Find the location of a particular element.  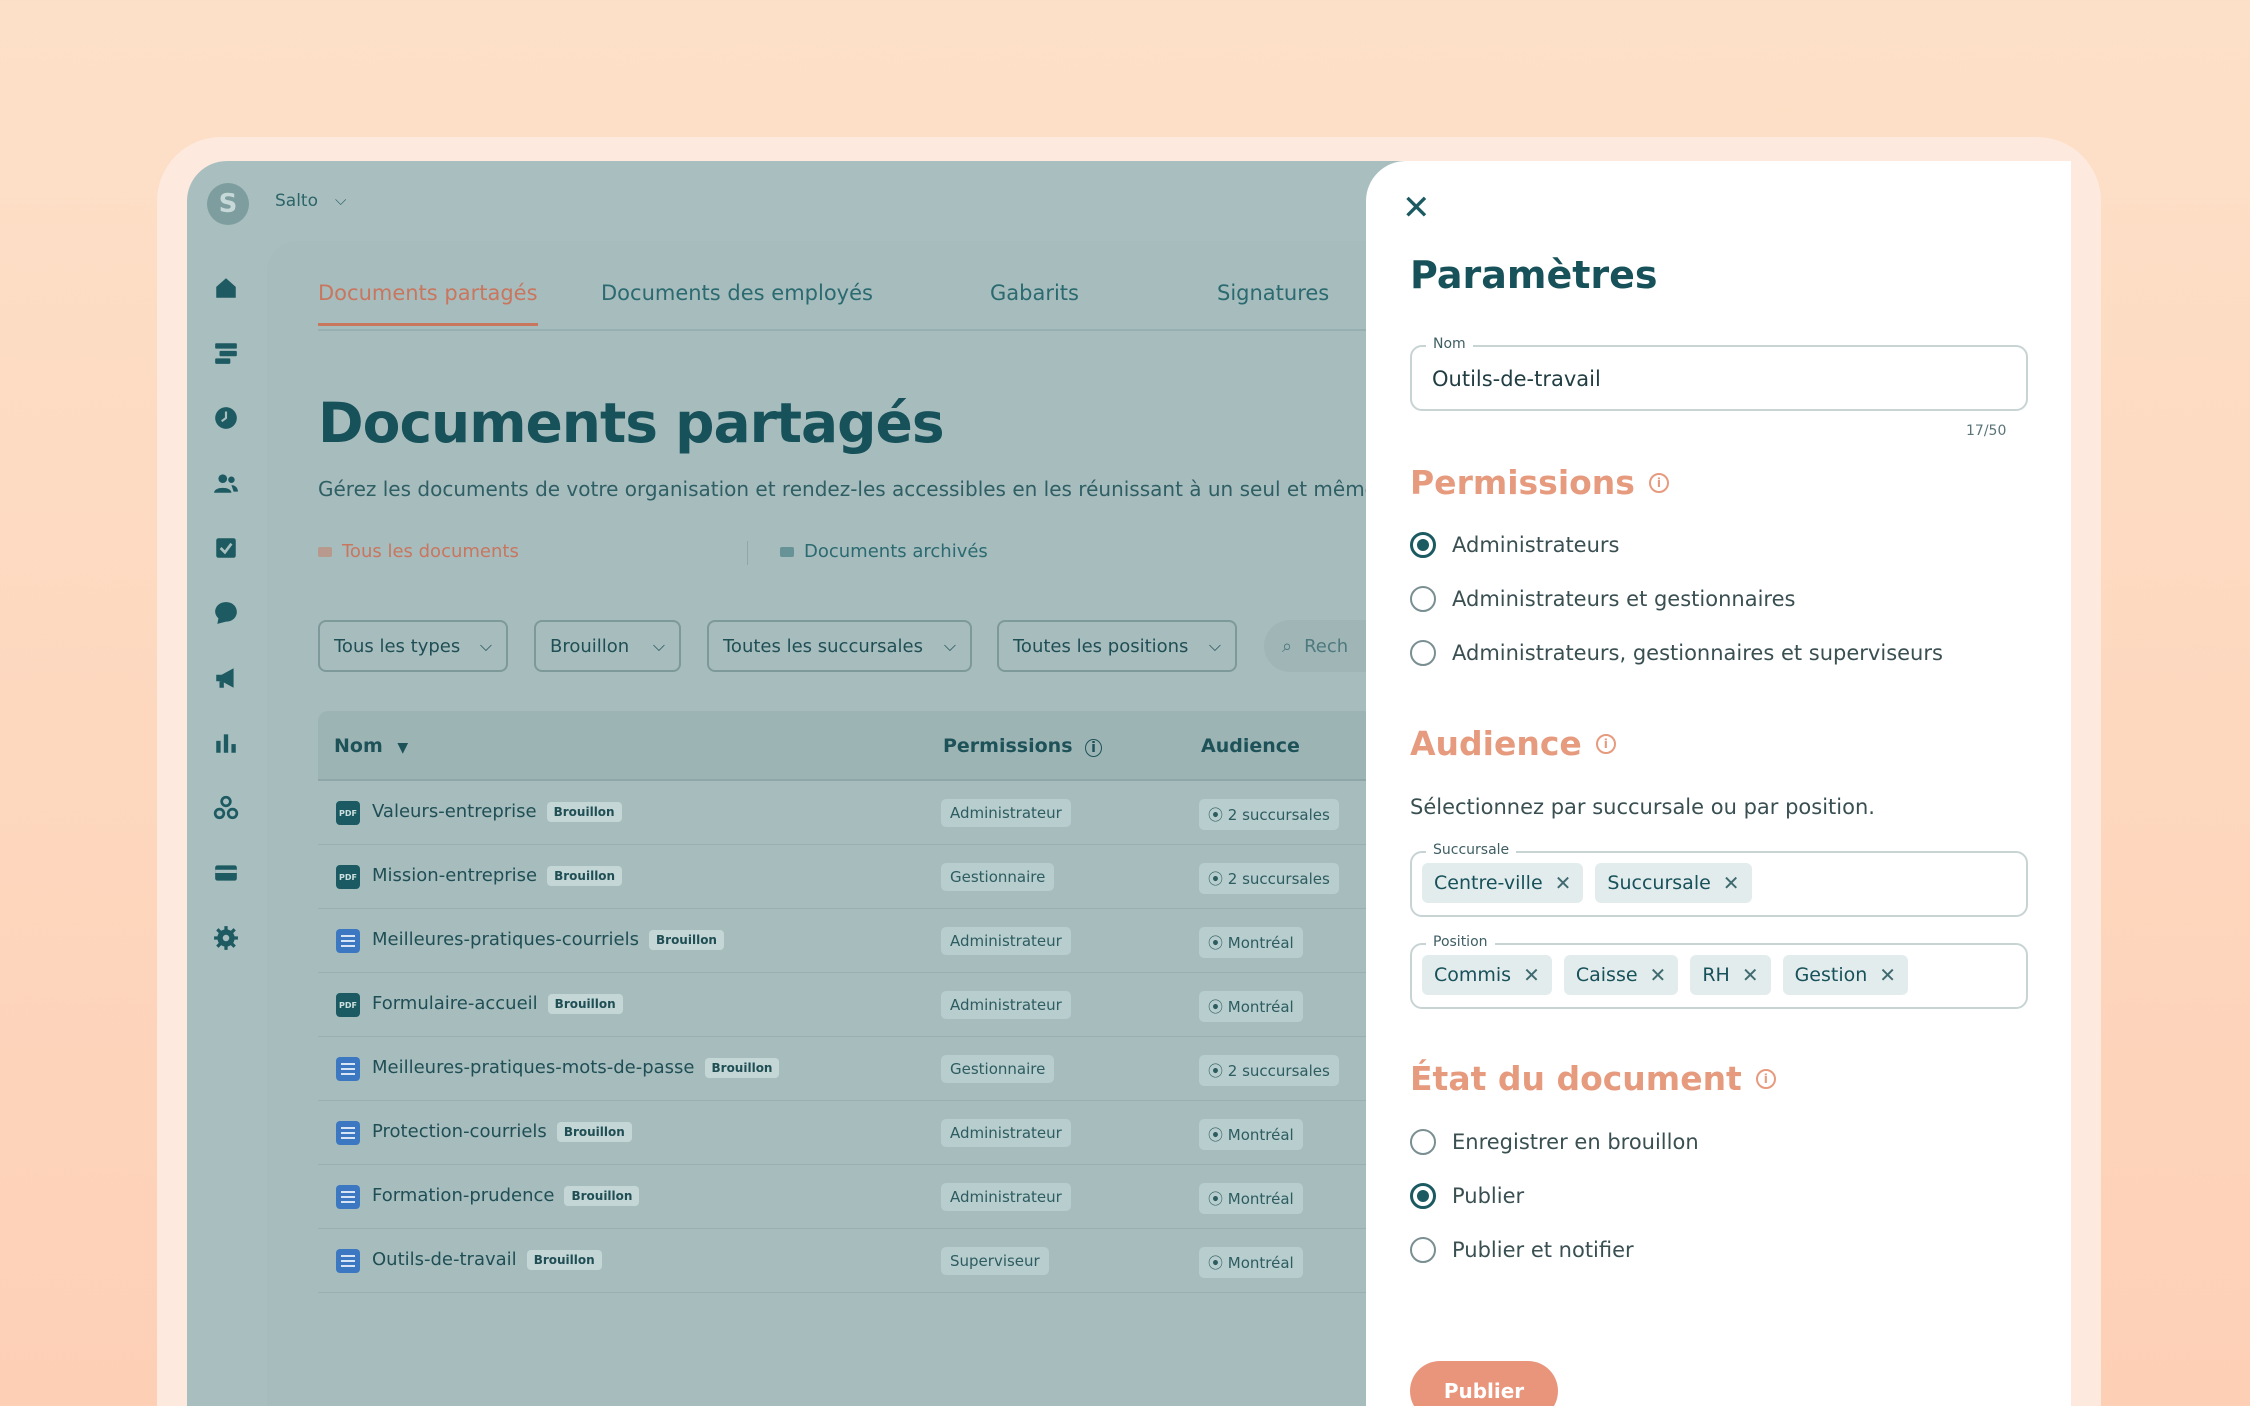

branch-field: Succursale Centre-ville ✕ Succursale ✕ is located at coordinates (1719, 879).